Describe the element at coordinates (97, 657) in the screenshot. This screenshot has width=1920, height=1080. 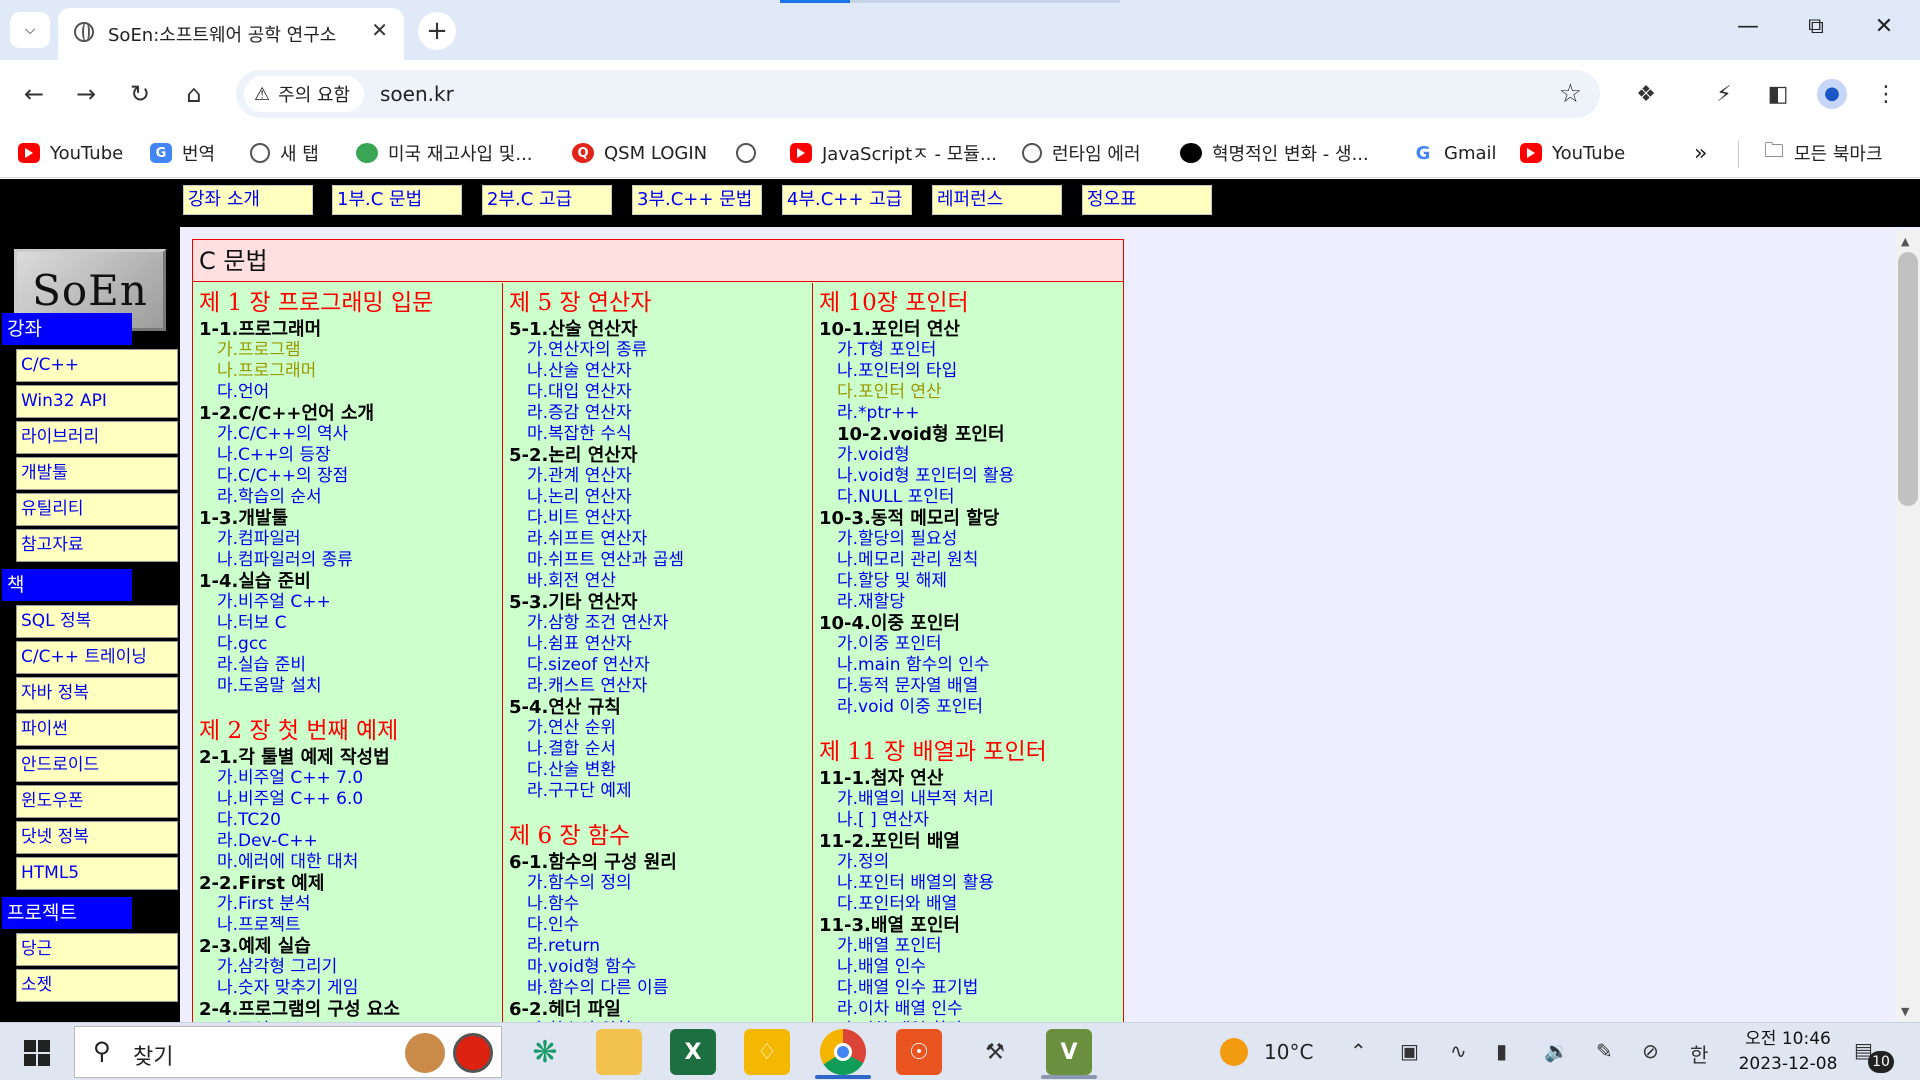
I see `sidebar-item-cpp-training: C/C++ 트레이닝` at that location.